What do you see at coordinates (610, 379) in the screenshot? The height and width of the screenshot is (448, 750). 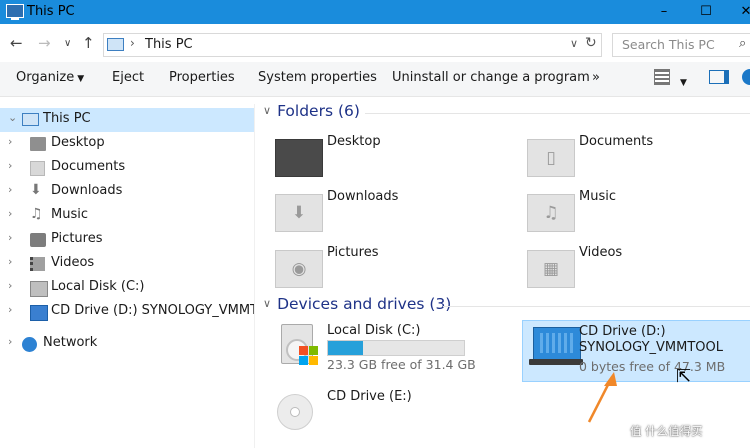 I see `arrow-head` at bounding box center [610, 379].